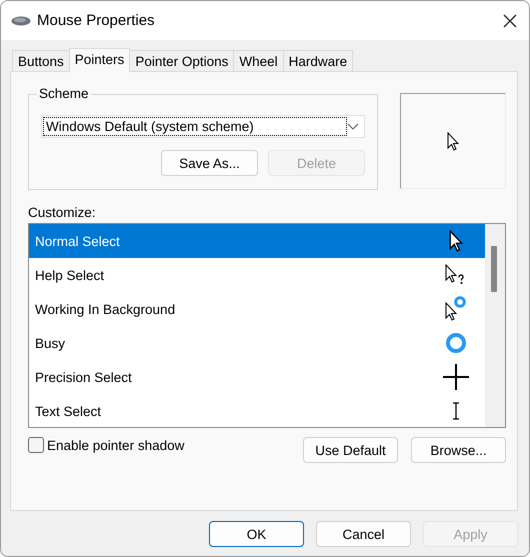 The image size is (530, 557). I want to click on scrollbar, so click(495, 325).